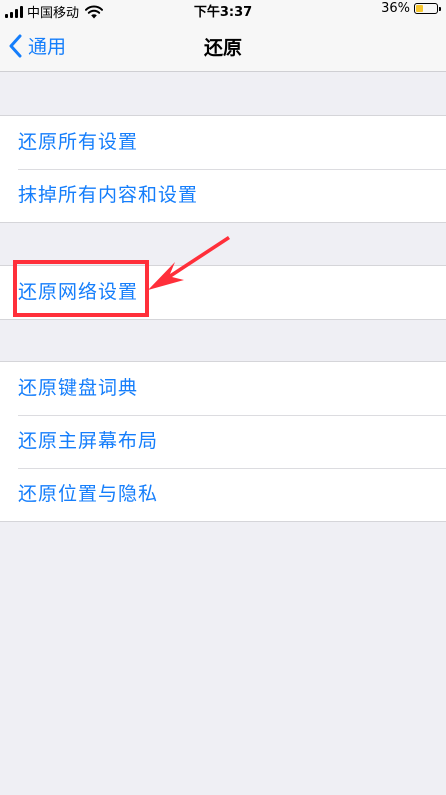 The height and width of the screenshot is (795, 446). I want to click on battery-icon, so click(427, 8).